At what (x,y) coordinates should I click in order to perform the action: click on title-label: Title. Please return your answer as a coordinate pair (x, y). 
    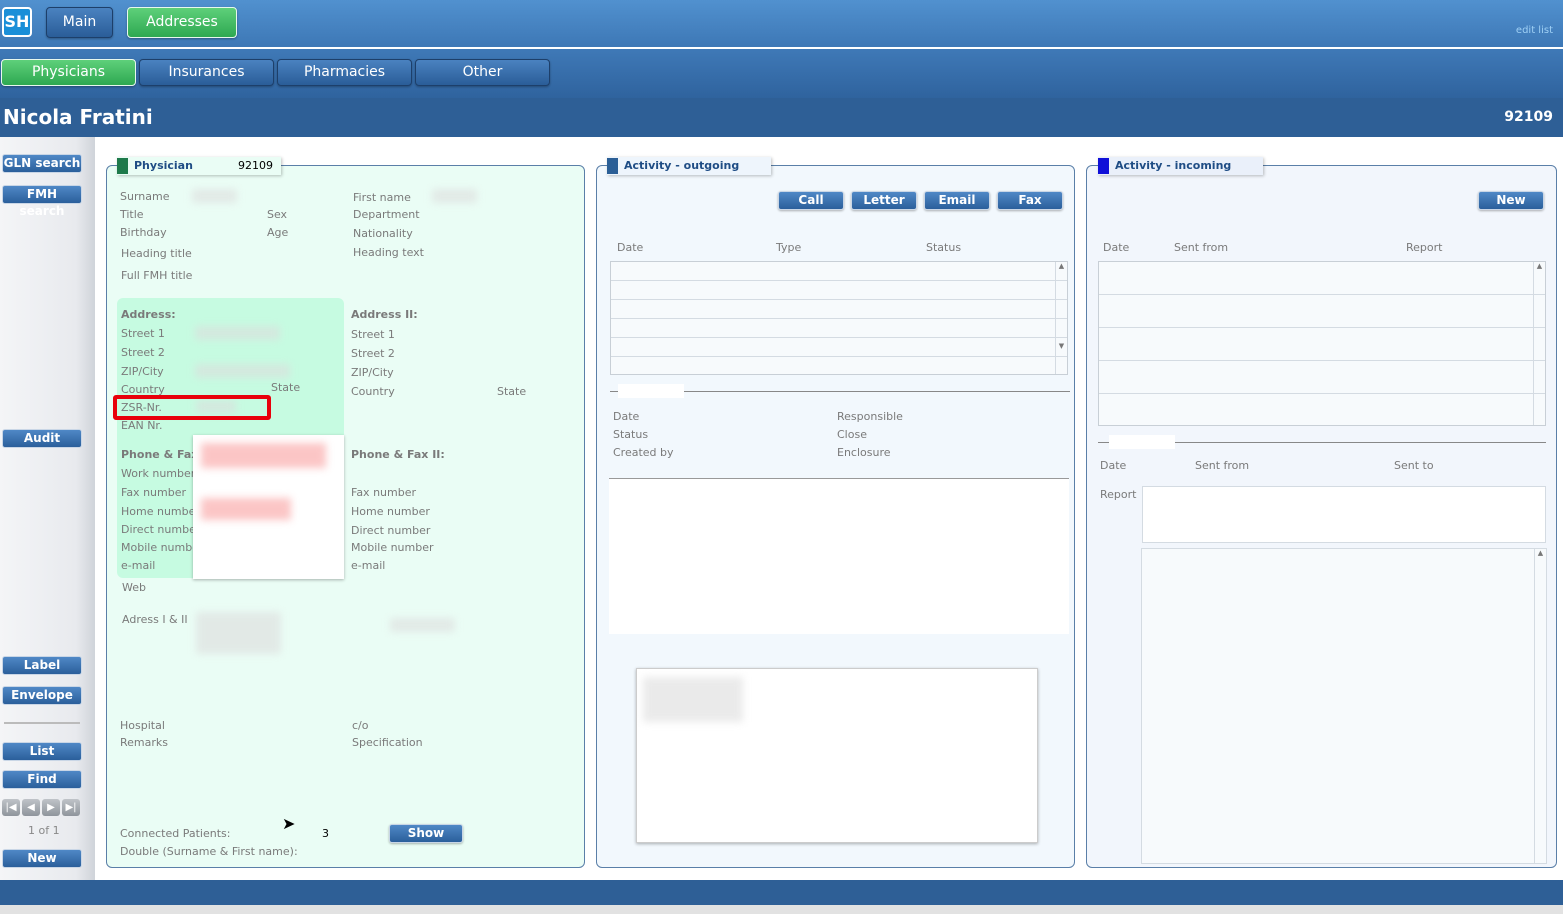
    Looking at the image, I should click on (132, 214).